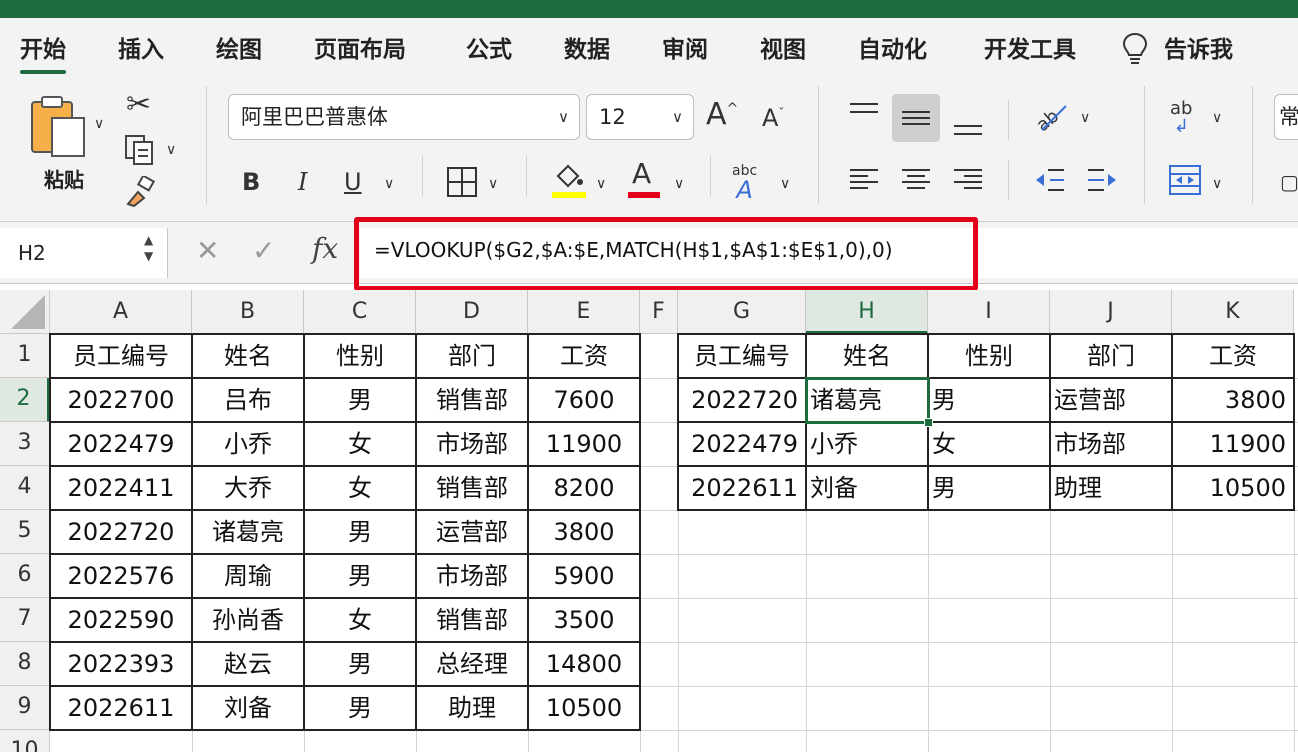 Image resolution: width=1298 pixels, height=752 pixels. What do you see at coordinates (968, 180) in the screenshot?
I see `align-right-icon` at bounding box center [968, 180].